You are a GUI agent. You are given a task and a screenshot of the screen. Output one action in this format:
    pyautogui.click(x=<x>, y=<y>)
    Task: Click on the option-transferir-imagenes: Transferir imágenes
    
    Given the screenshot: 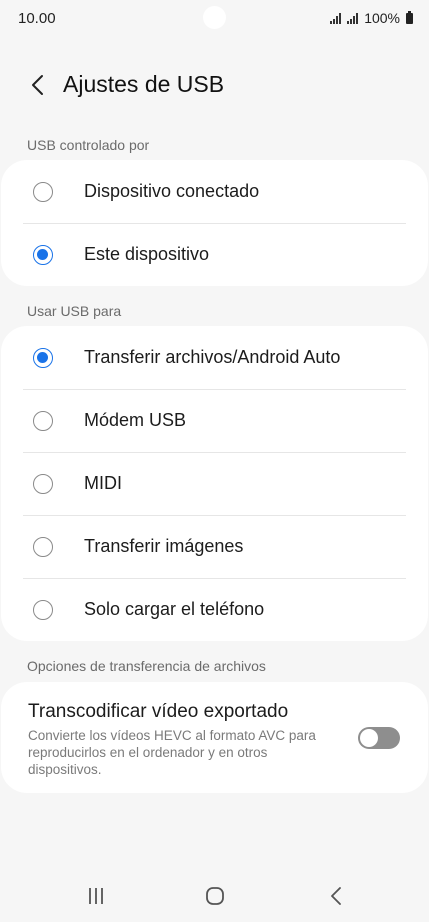 What is the action you would take?
    pyautogui.click(x=214, y=546)
    